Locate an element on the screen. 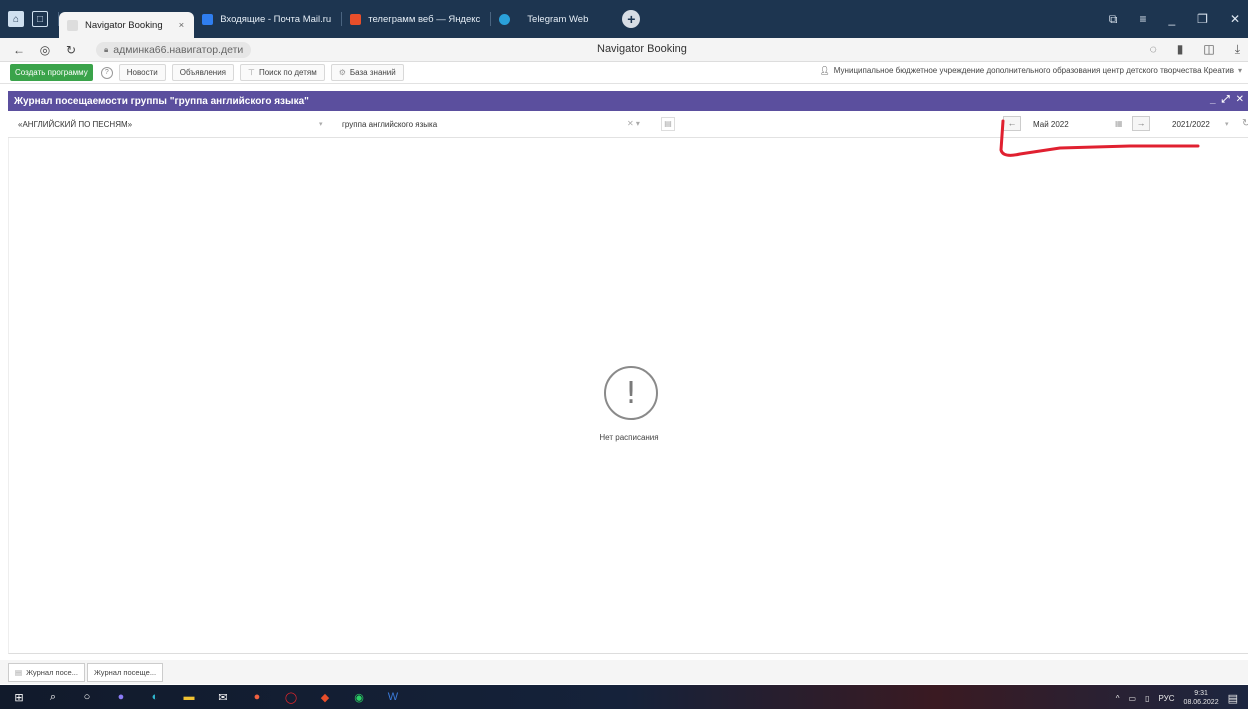 Image resolution: width=1248 pixels, height=709 pixels. tab-label: Входящие - Почта Mail.ru is located at coordinates (276, 19).